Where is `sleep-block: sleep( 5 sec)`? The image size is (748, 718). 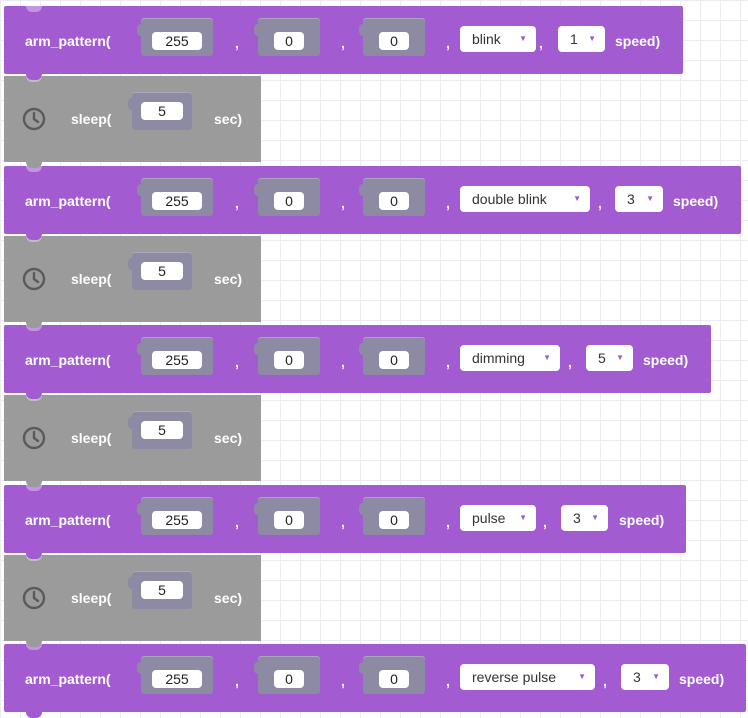 sleep-block: sleep( 5 sec) is located at coordinates (132, 441).